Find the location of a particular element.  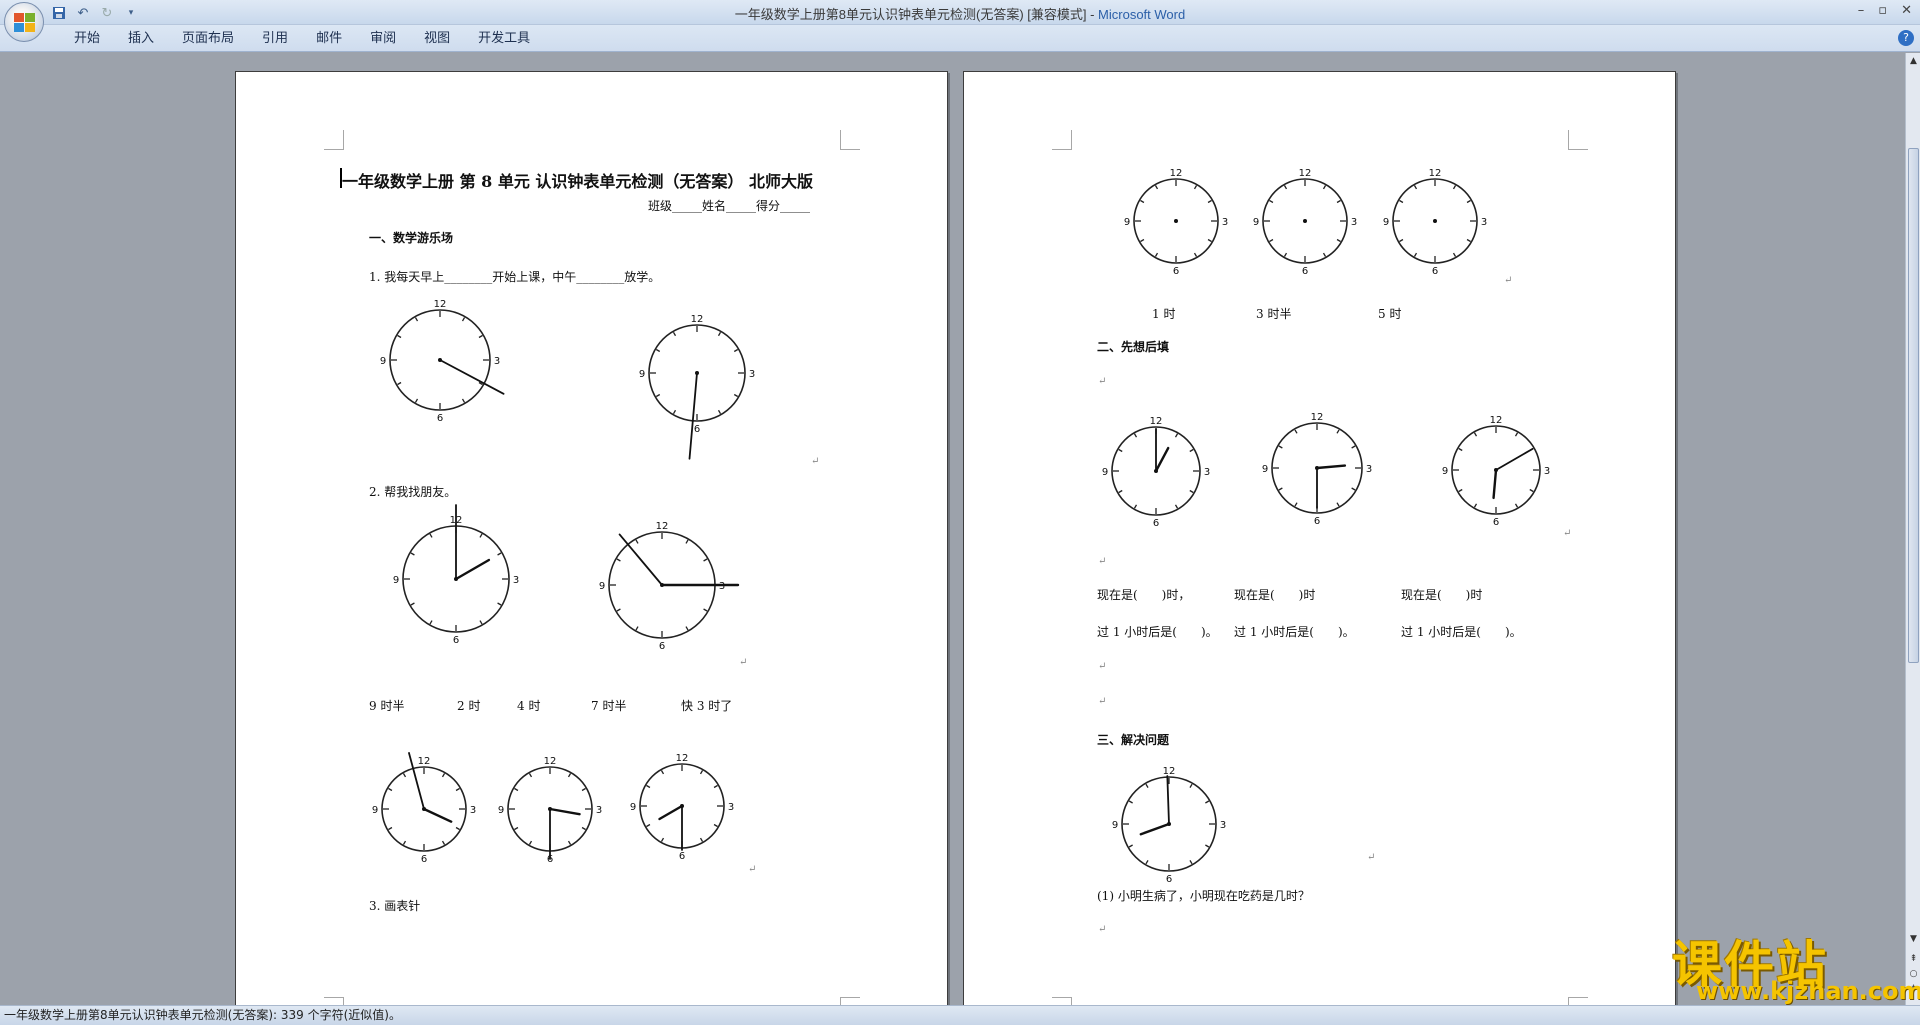

tab-view: 视图 is located at coordinates (437, 39).